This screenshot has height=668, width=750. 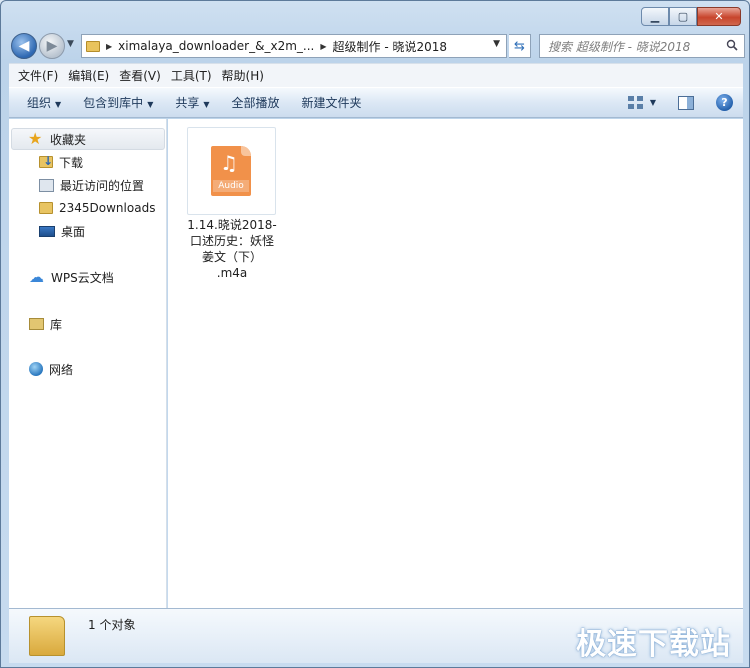 I want to click on file-item: ♫ Audio, so click(x=231, y=171).